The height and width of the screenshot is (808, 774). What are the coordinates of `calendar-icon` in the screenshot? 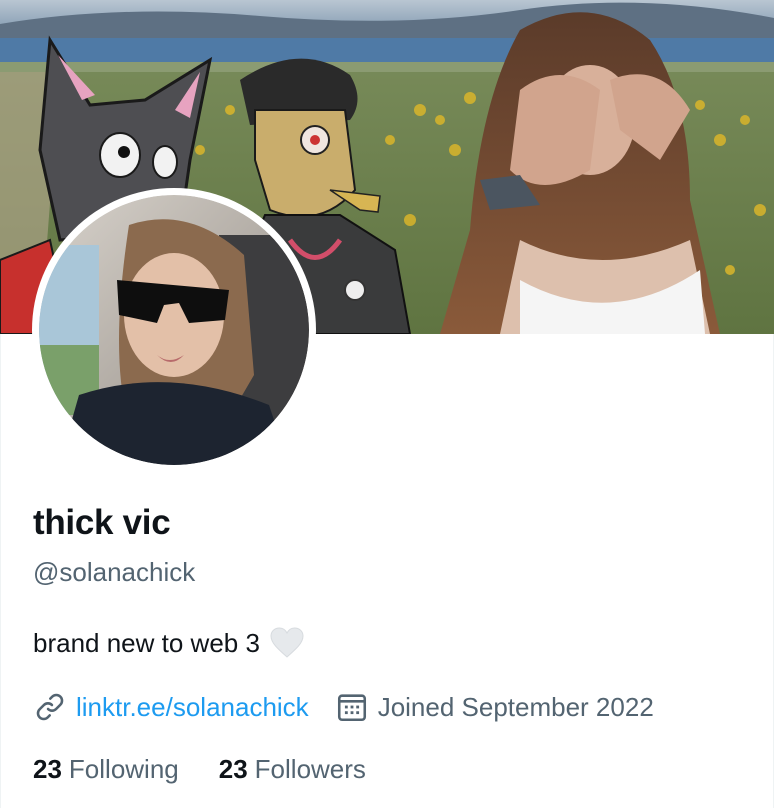 It's located at (352, 707).